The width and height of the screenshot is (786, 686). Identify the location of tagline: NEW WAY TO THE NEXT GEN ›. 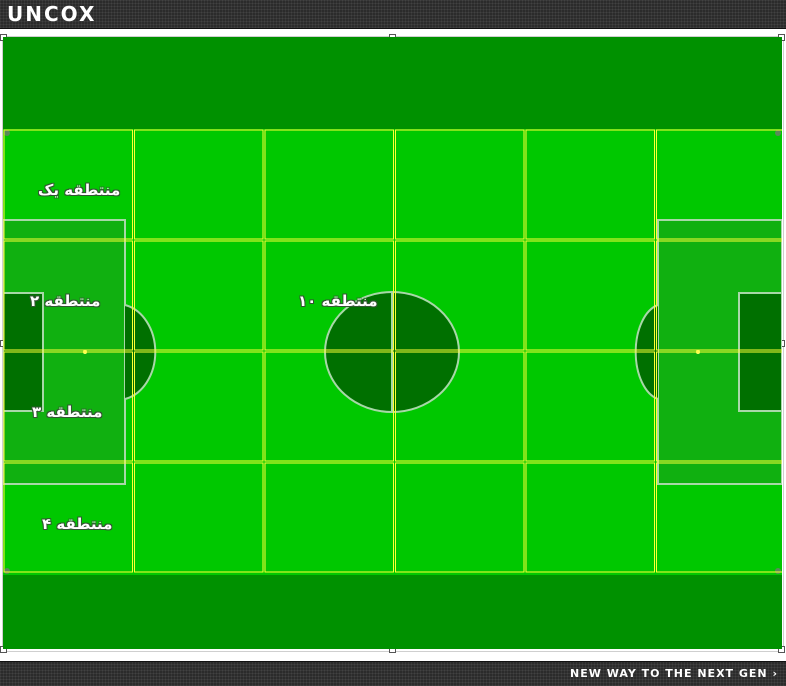
(674, 673).